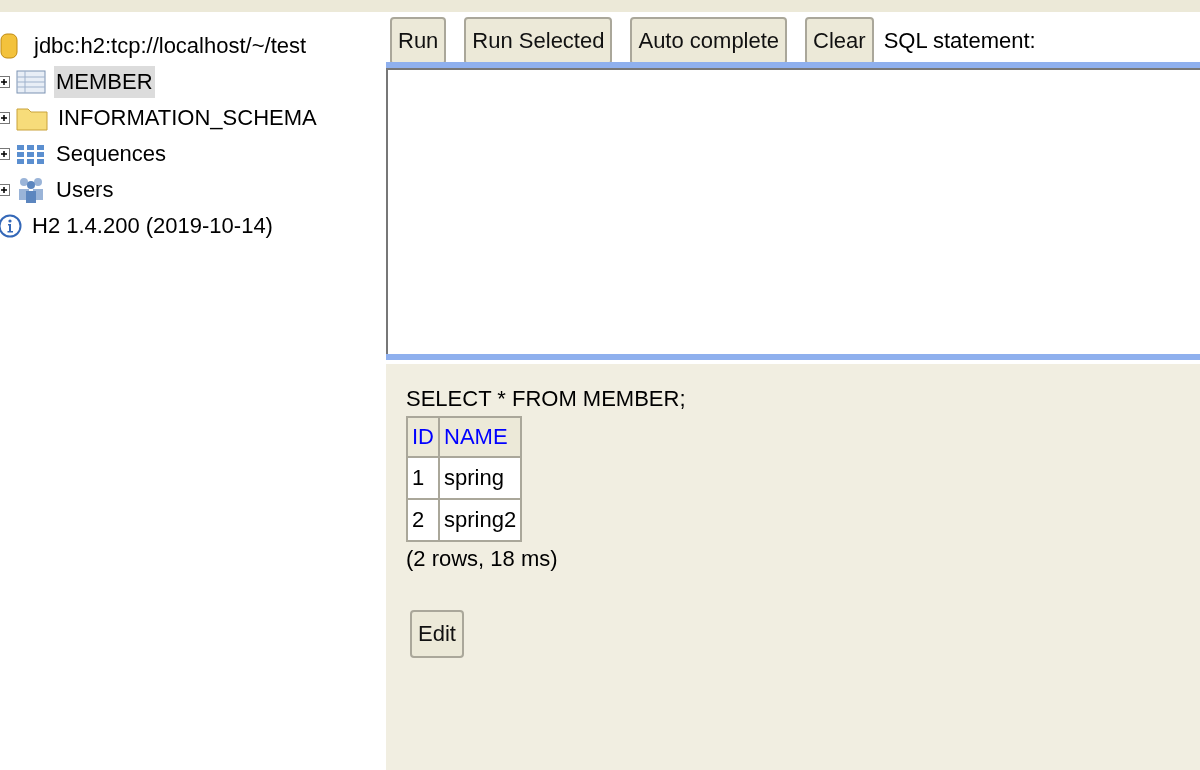 The width and height of the screenshot is (1200, 770). What do you see at coordinates (418, 41) in the screenshot?
I see `toolbar-button: Run` at bounding box center [418, 41].